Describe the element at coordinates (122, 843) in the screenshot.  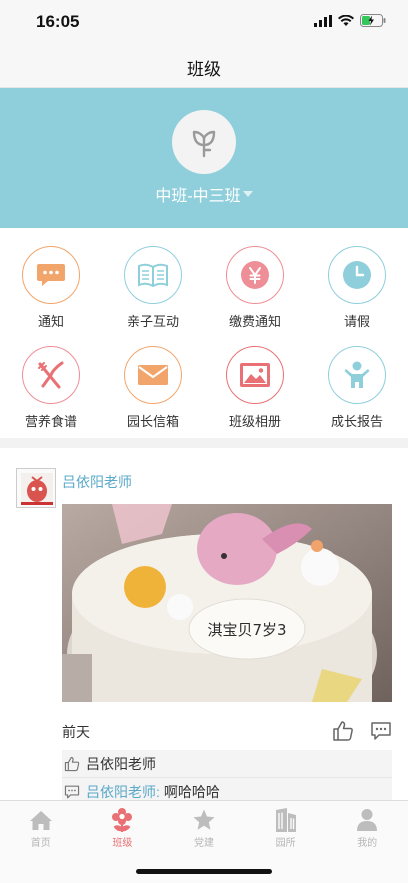
I see `tab-label: 班级` at that location.